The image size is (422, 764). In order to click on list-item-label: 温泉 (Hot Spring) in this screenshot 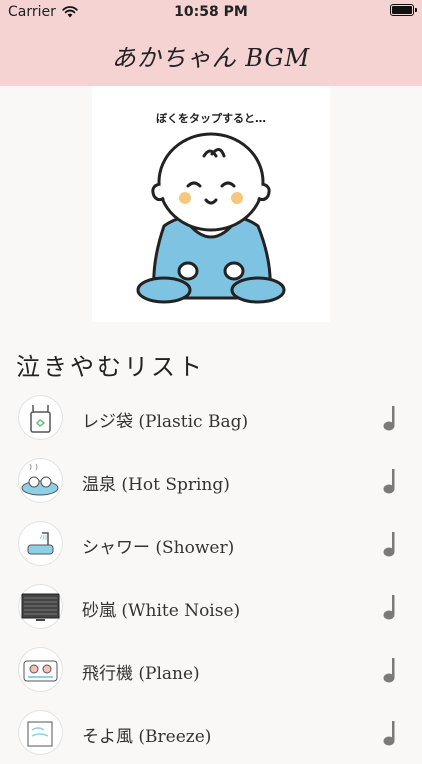, I will do `click(156, 485)`.